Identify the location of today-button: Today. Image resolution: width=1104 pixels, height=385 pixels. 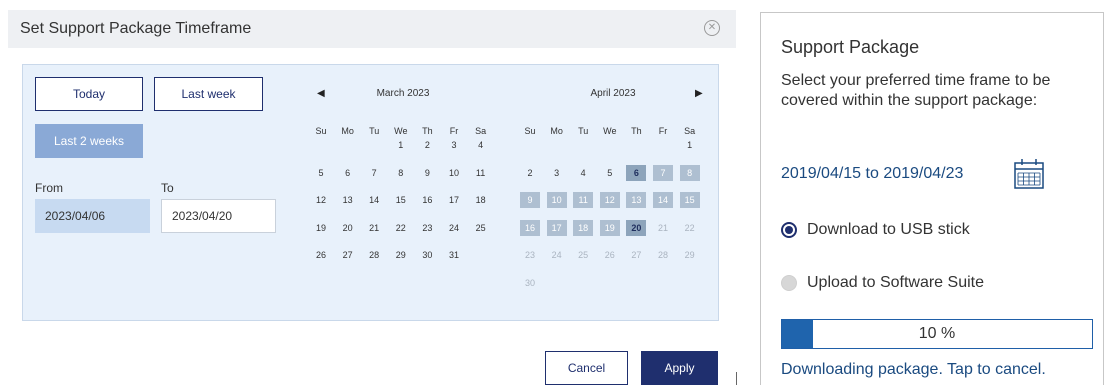
(89, 94).